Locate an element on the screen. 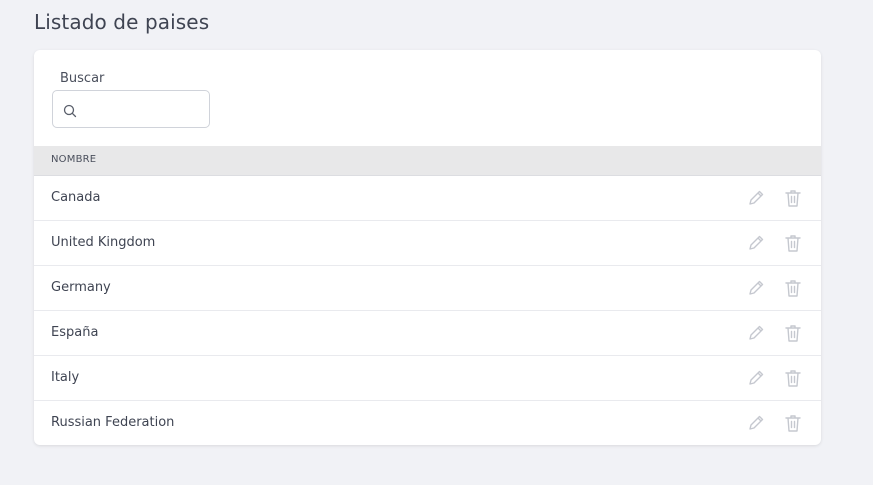 The width and height of the screenshot is (873, 485). row-name: Italy is located at coordinates (65, 377).